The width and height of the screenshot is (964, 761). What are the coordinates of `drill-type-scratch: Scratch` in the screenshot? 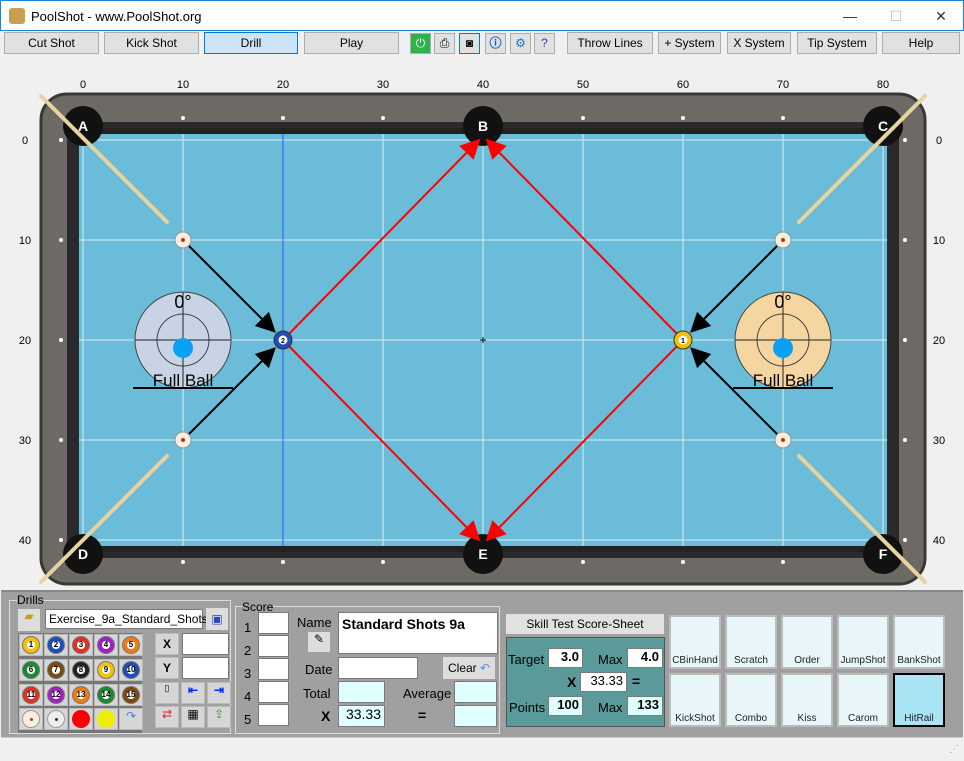 It's located at (751, 642).